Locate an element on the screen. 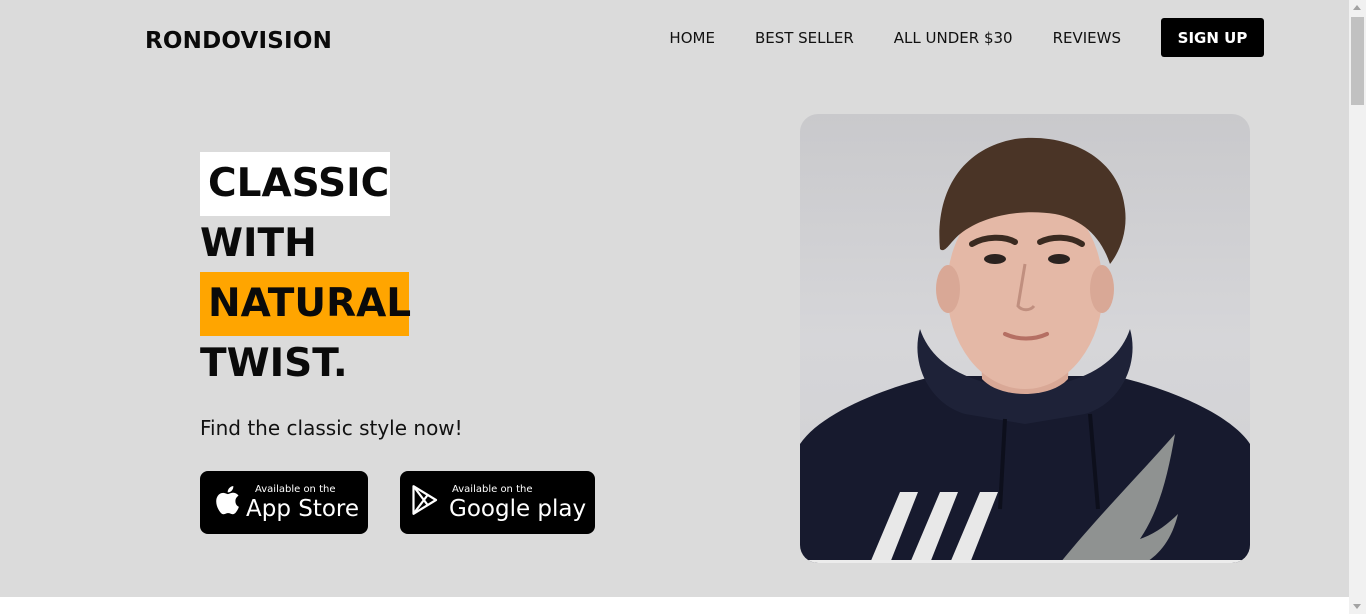 The height and width of the screenshot is (614, 1366). headline-natural: NATURAL is located at coordinates (305, 304).